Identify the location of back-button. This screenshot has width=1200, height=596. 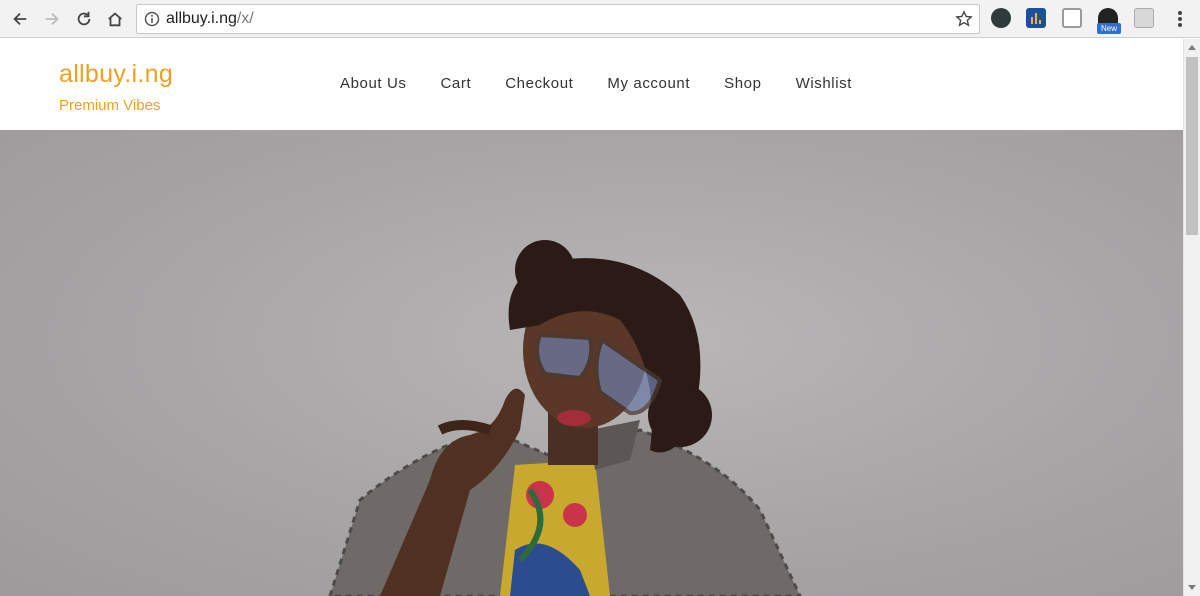
(20, 19).